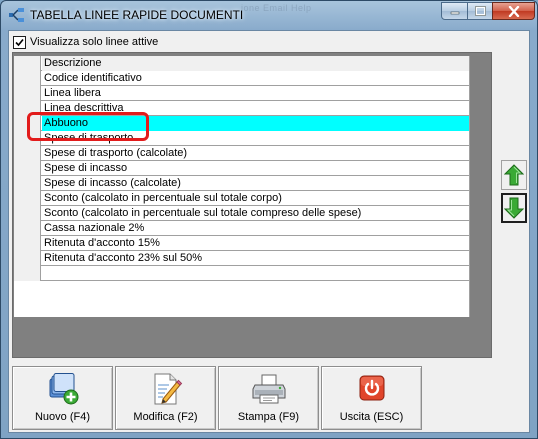 This screenshot has height=439, width=538. What do you see at coordinates (256, 273) in the screenshot?
I see `row-description` at bounding box center [256, 273].